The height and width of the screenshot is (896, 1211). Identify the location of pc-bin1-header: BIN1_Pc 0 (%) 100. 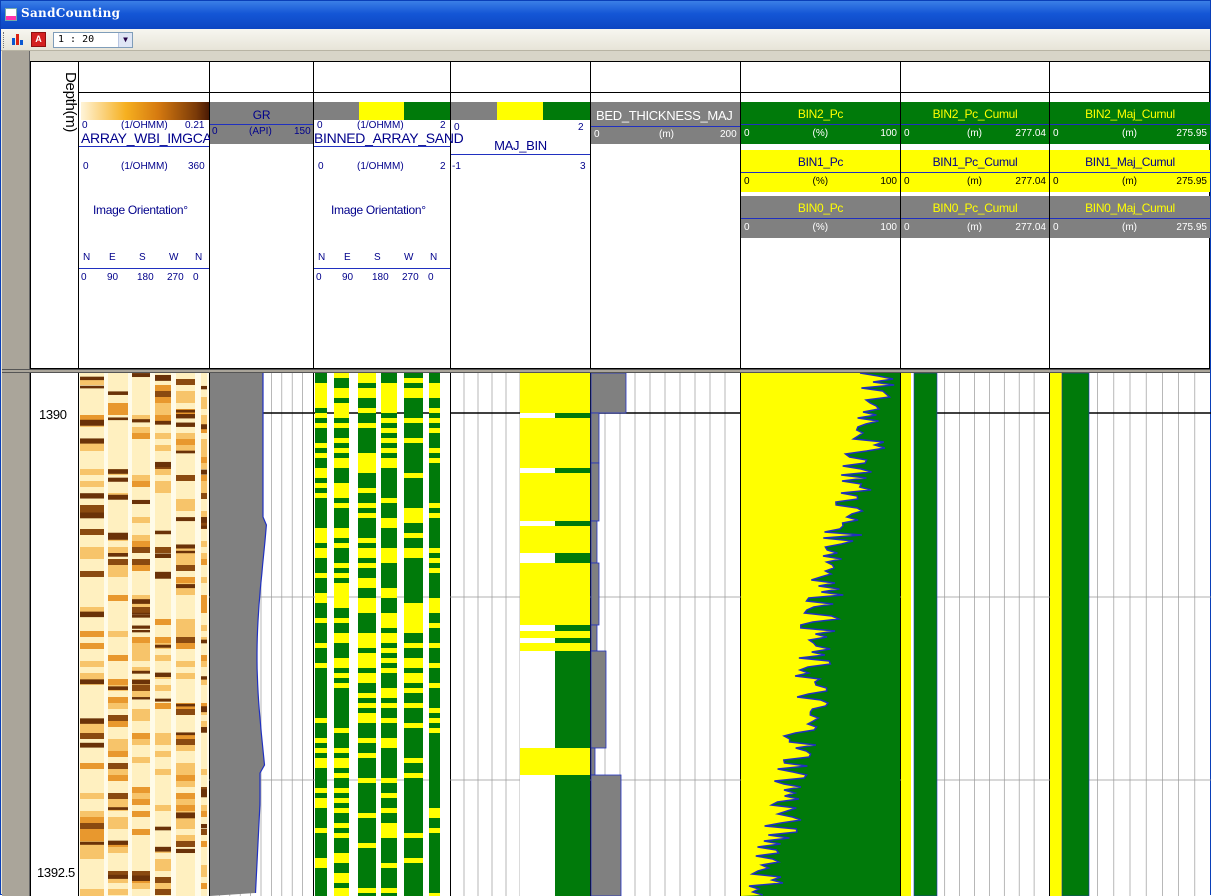
(820, 171).